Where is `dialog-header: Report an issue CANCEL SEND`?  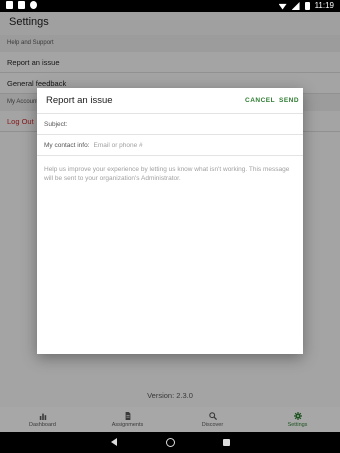 dialog-header: Report an issue CANCEL SEND is located at coordinates (170, 101).